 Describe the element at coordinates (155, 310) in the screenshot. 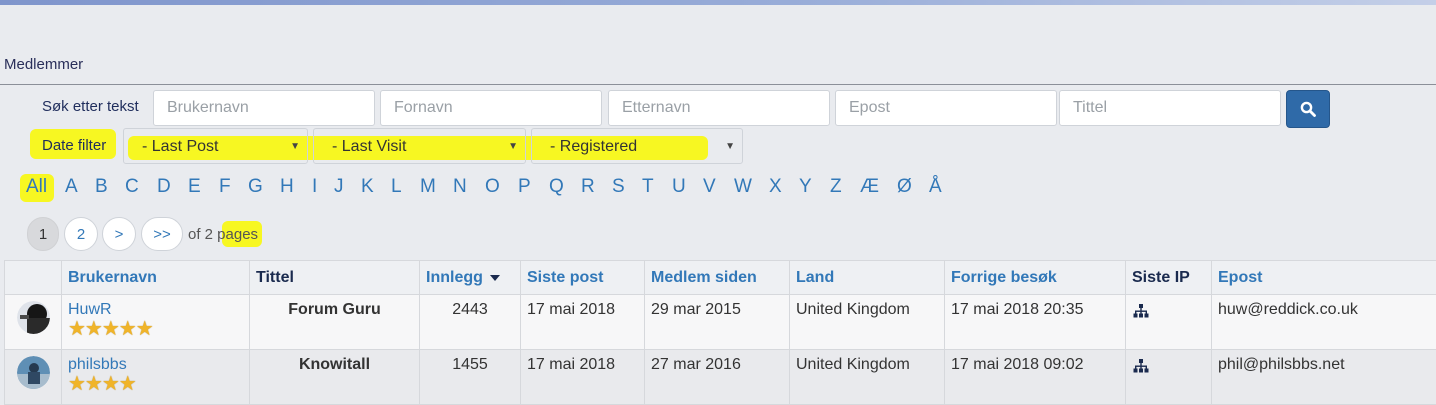

I see `username-link: HuwR` at that location.